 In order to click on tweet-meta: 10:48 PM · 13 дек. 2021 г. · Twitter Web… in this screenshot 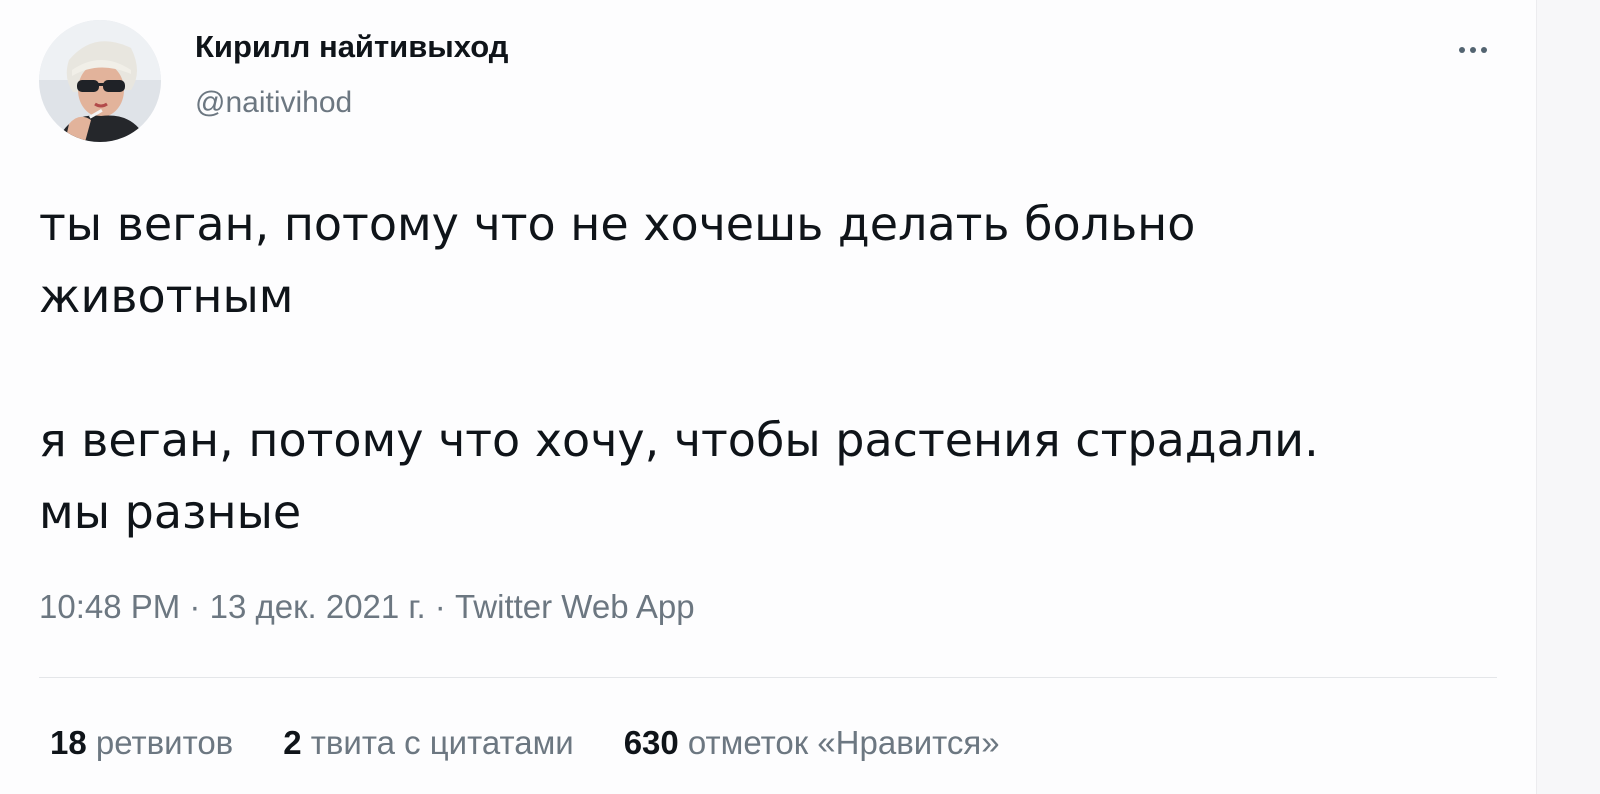, I will do `click(367, 607)`.